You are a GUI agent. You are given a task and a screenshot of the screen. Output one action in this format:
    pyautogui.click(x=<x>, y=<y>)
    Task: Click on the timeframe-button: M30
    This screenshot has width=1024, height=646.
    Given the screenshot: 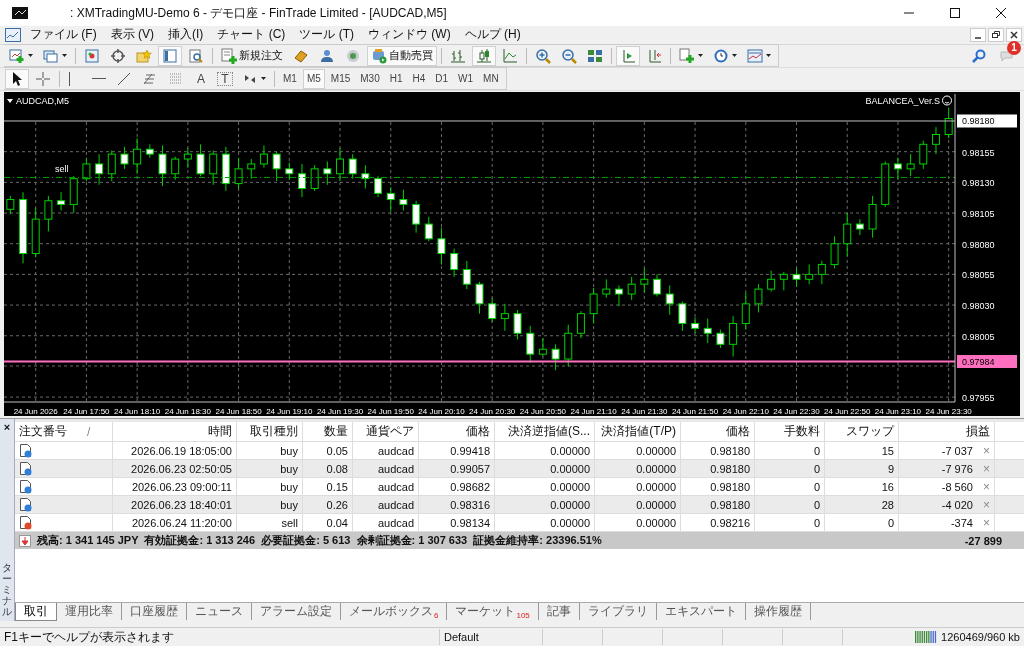 What is the action you would take?
    pyautogui.click(x=370, y=78)
    